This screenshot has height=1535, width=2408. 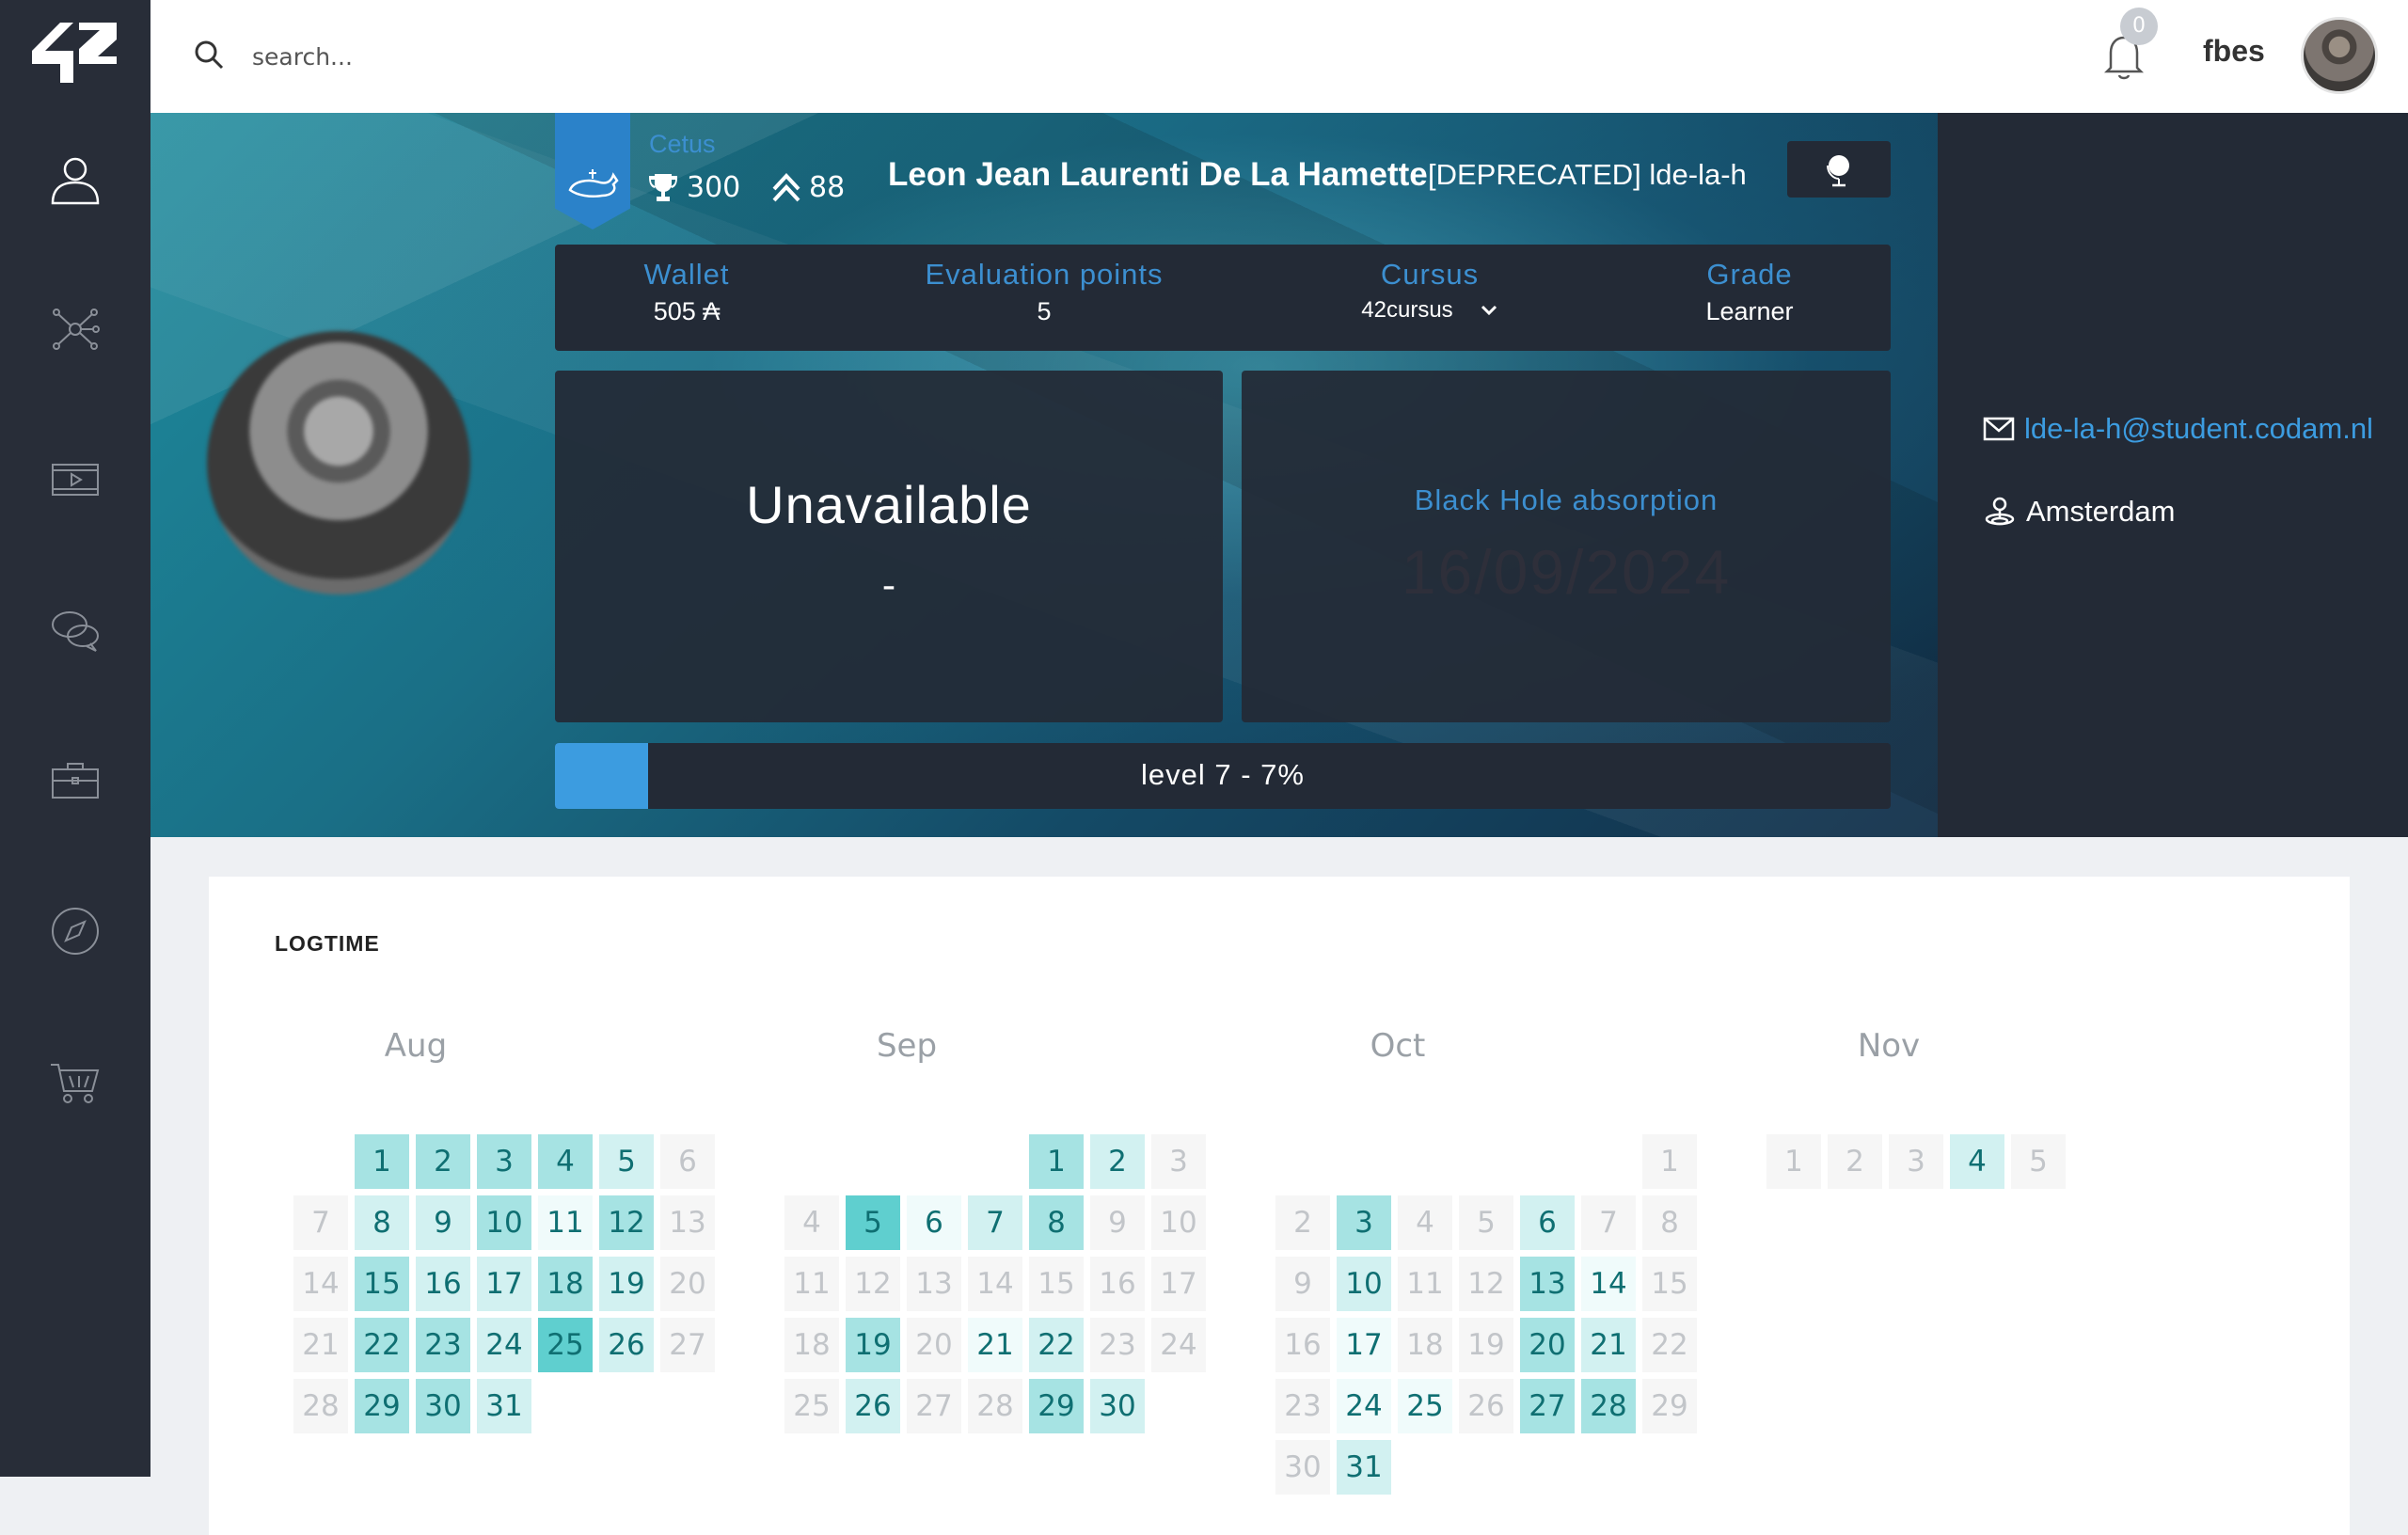 I want to click on logtime-day: 6, so click(x=934, y=1222).